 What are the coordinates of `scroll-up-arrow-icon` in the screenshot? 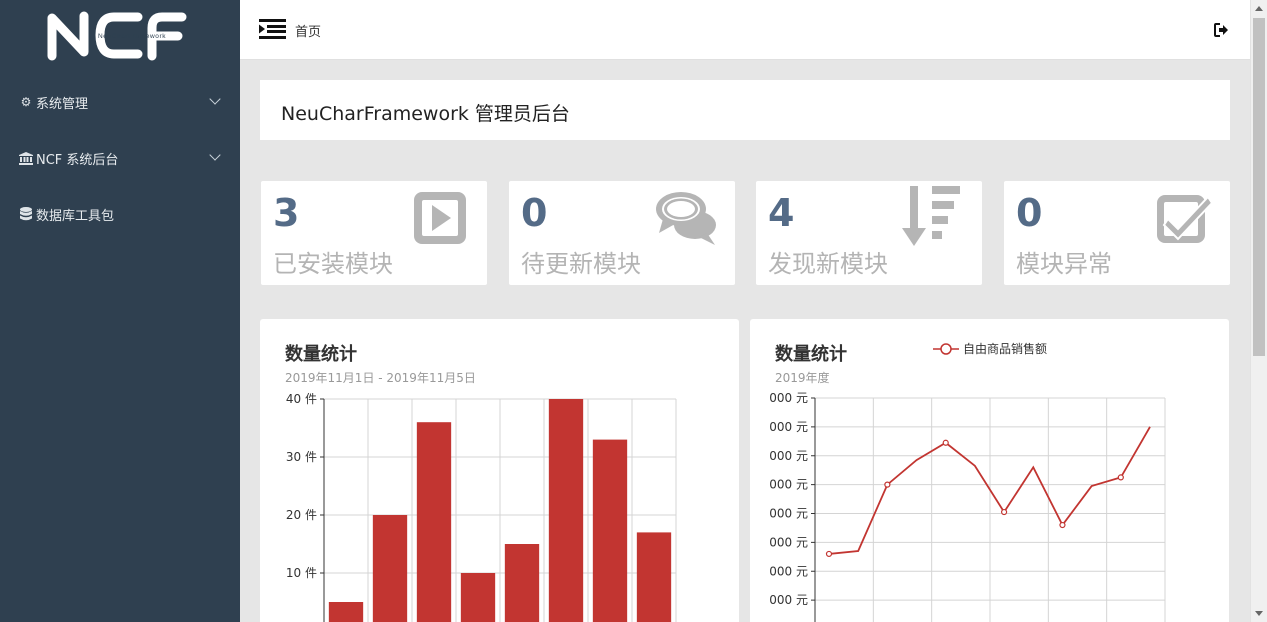 It's located at (1259, 8).